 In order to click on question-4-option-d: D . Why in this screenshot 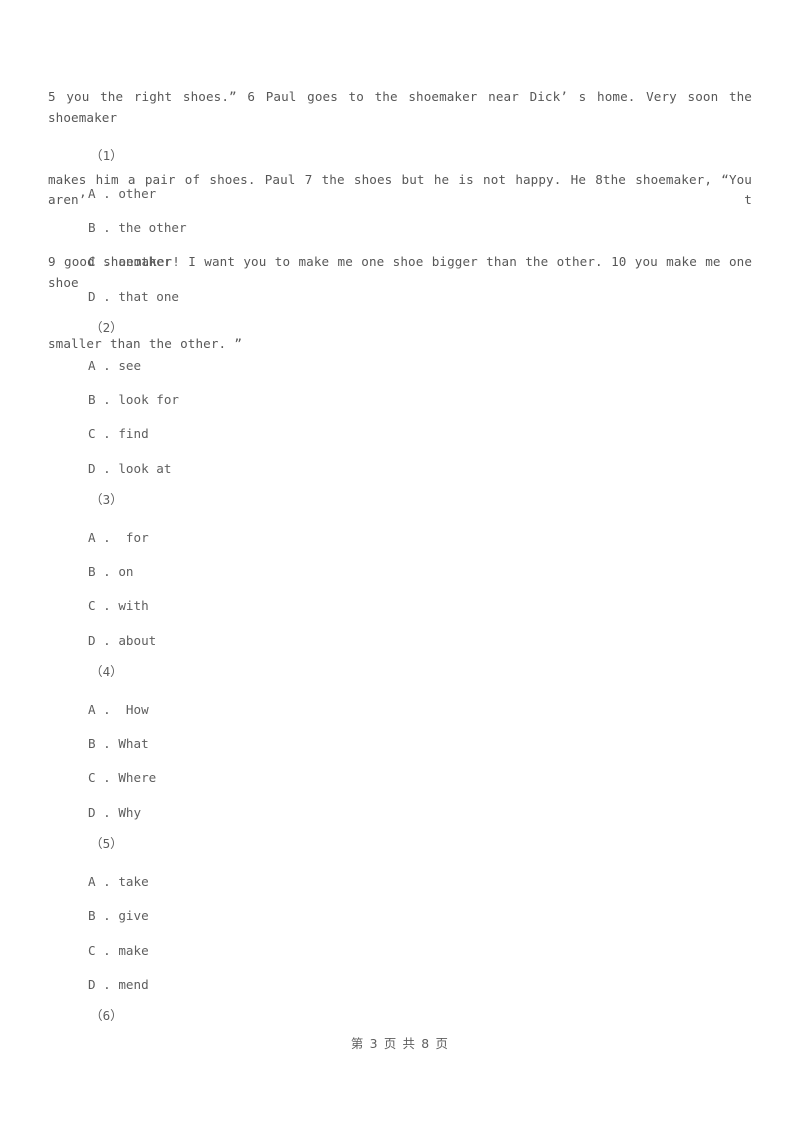, I will do `click(114, 813)`.